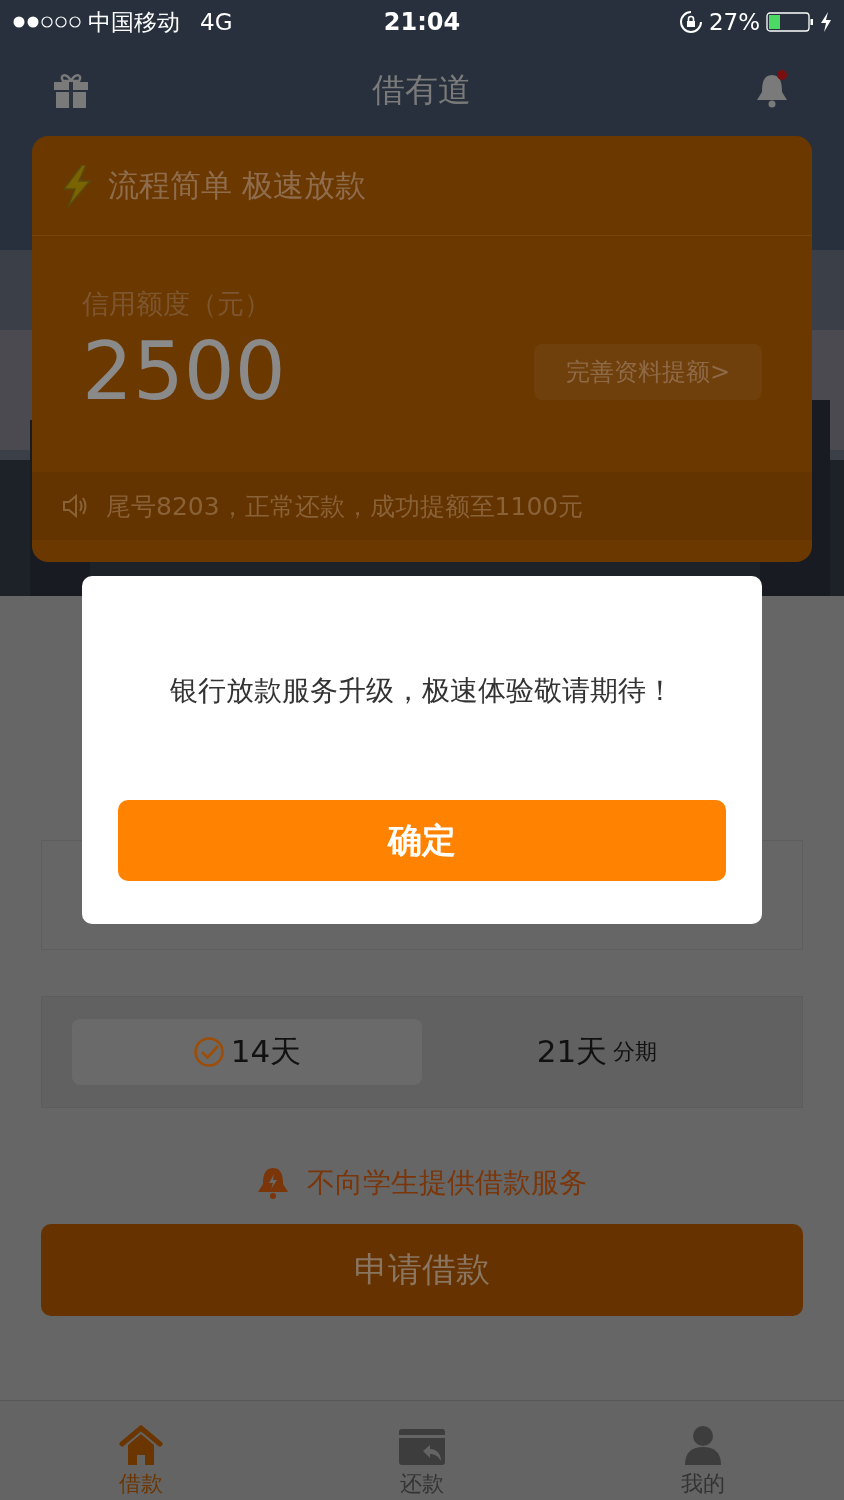  I want to click on apply-loan-button: 申请借款, so click(422, 1270).